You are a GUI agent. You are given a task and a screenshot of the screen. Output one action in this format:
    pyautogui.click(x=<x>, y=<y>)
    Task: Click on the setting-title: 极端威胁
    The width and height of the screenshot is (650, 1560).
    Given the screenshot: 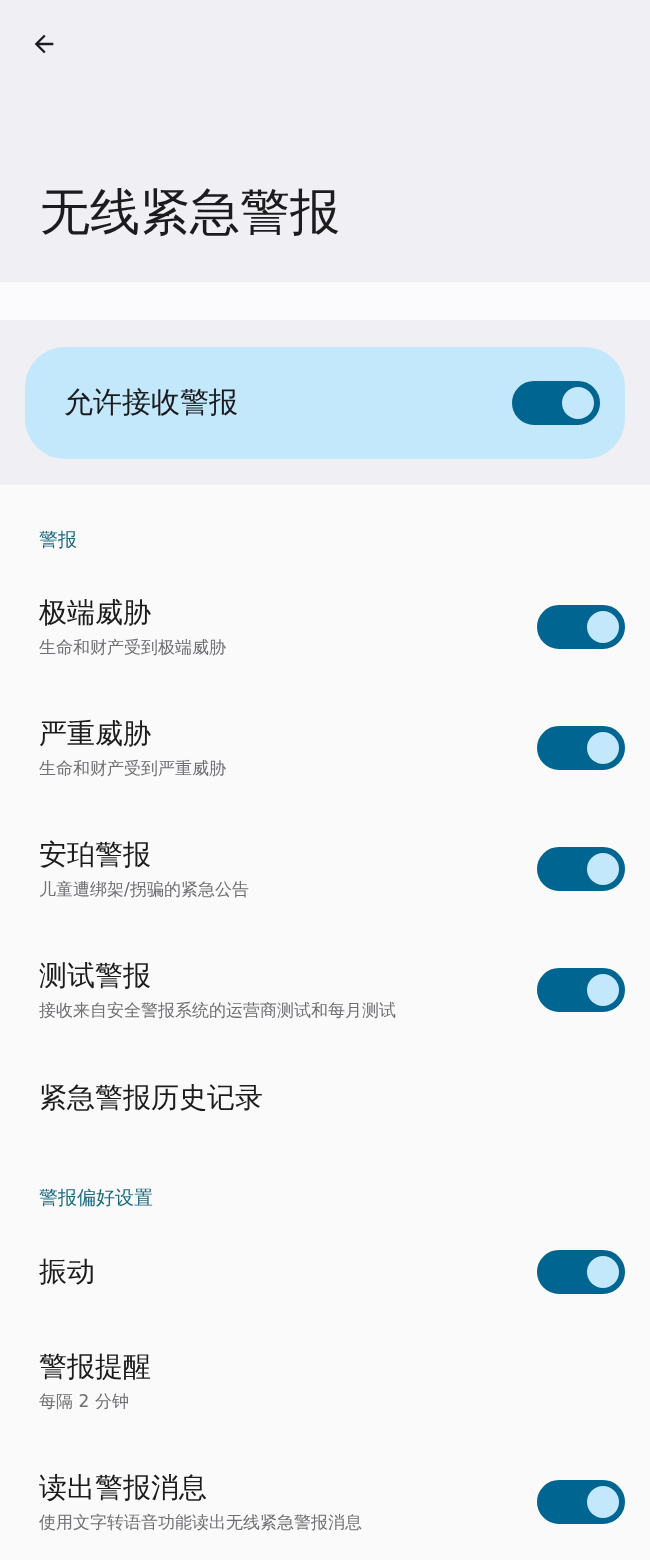 What is the action you would take?
    pyautogui.click(x=132, y=612)
    